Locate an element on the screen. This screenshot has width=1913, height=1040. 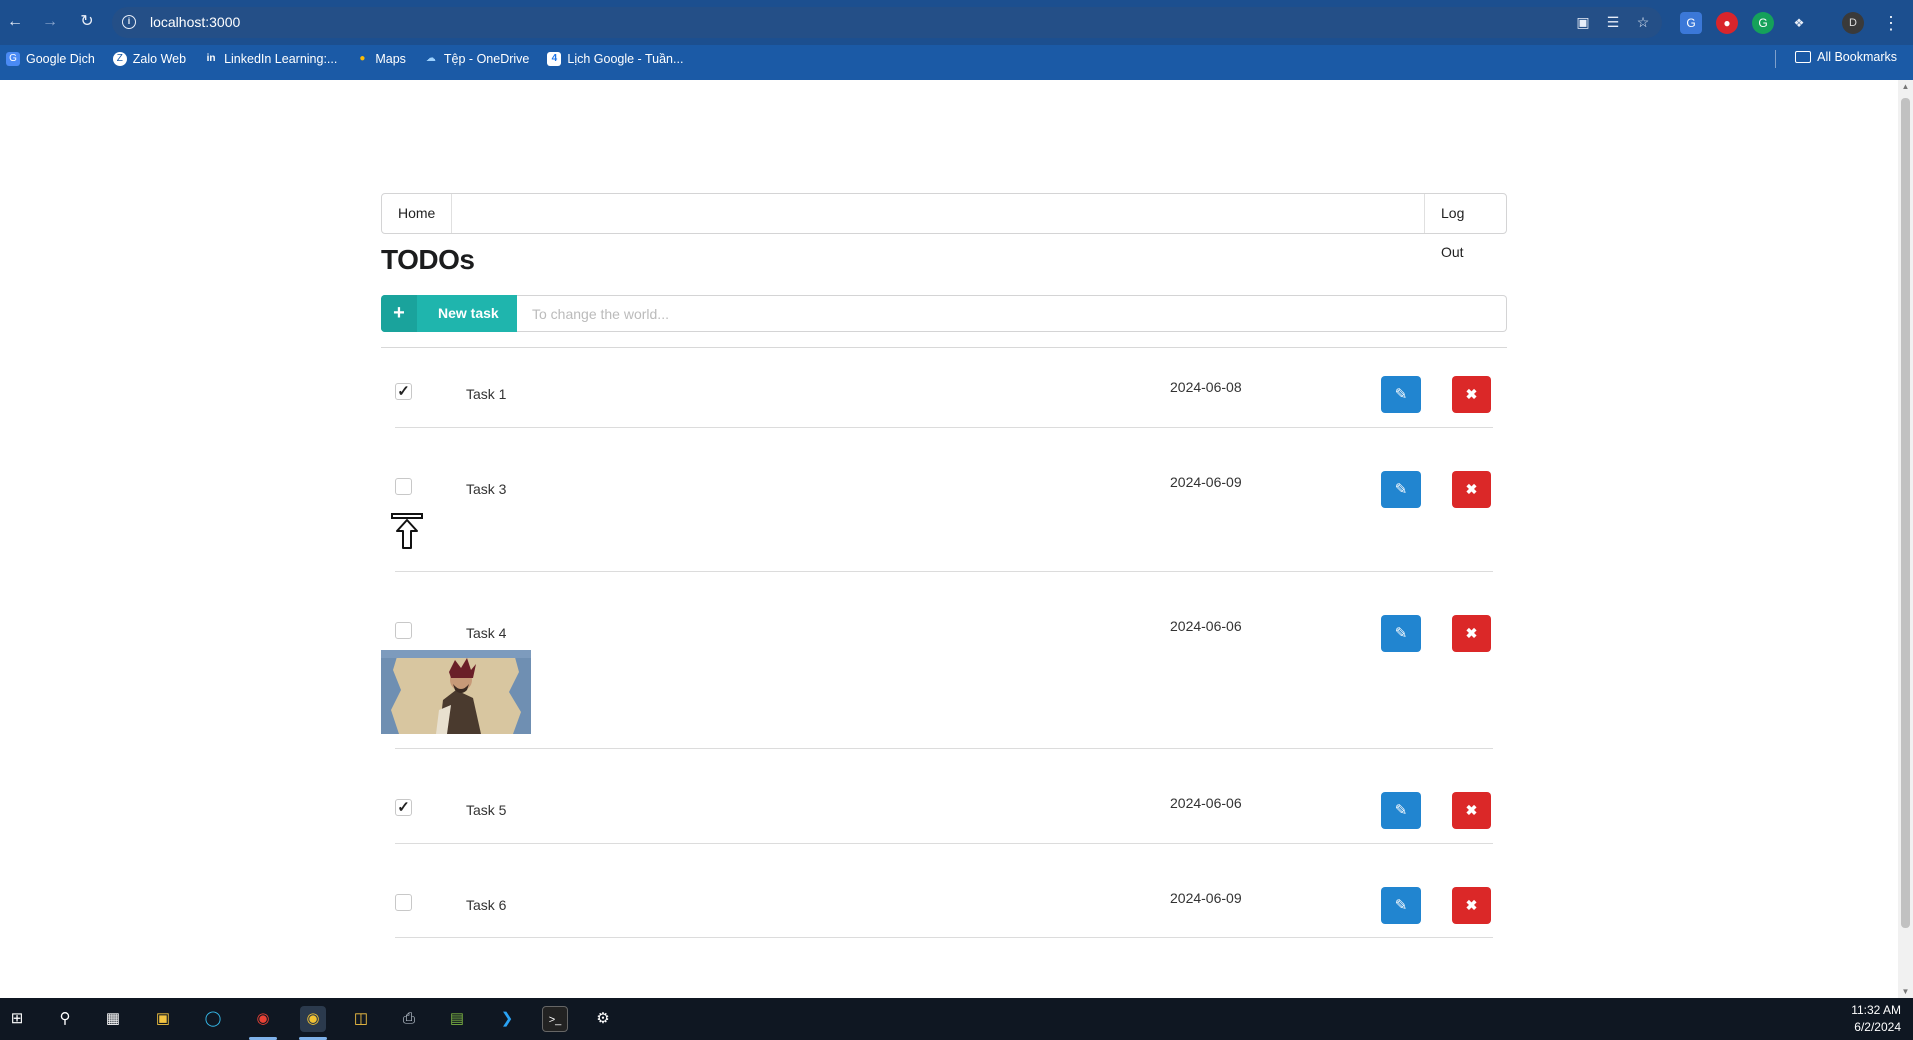
nav-home: Home is located at coordinates (417, 213).